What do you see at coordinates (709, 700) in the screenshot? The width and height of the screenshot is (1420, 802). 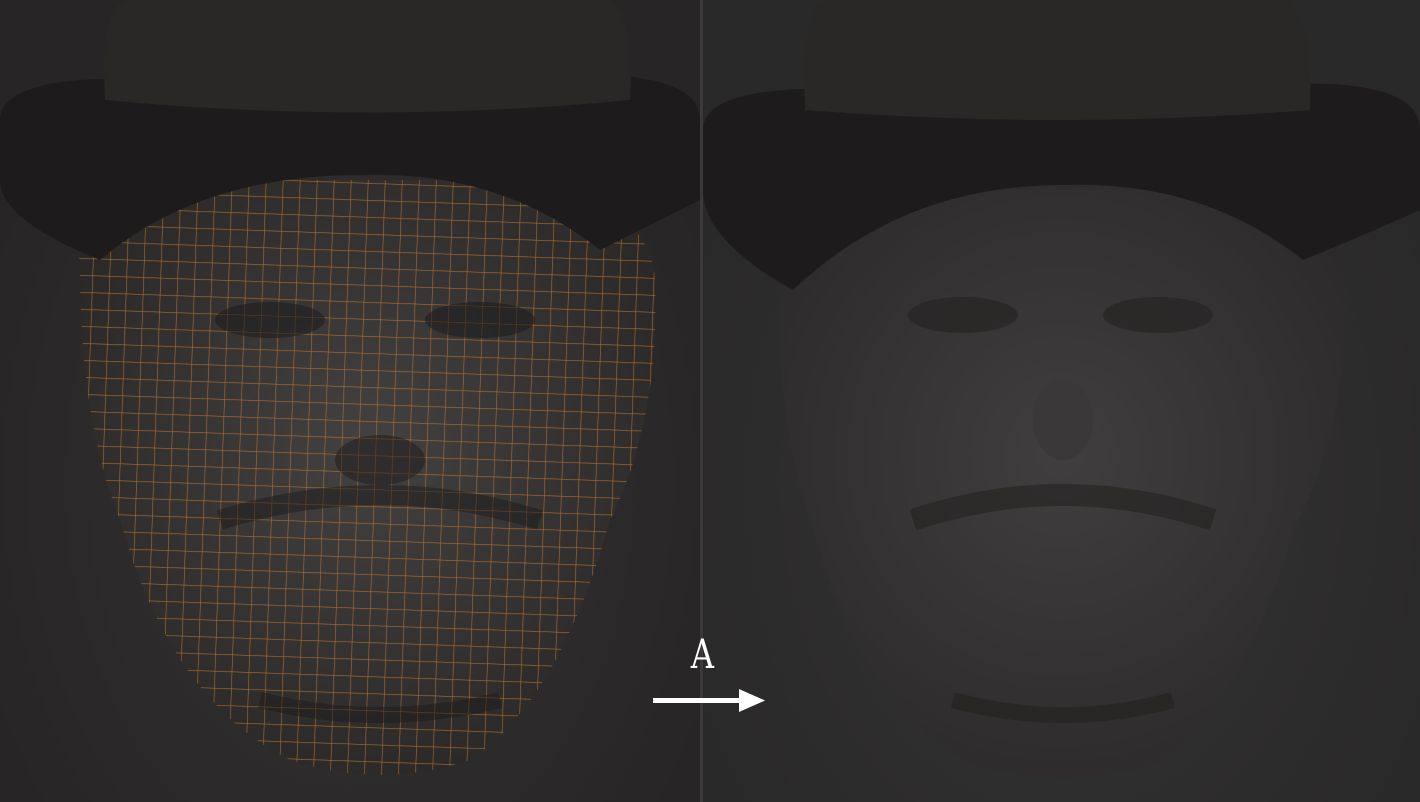 I see `right-arrow-icon` at bounding box center [709, 700].